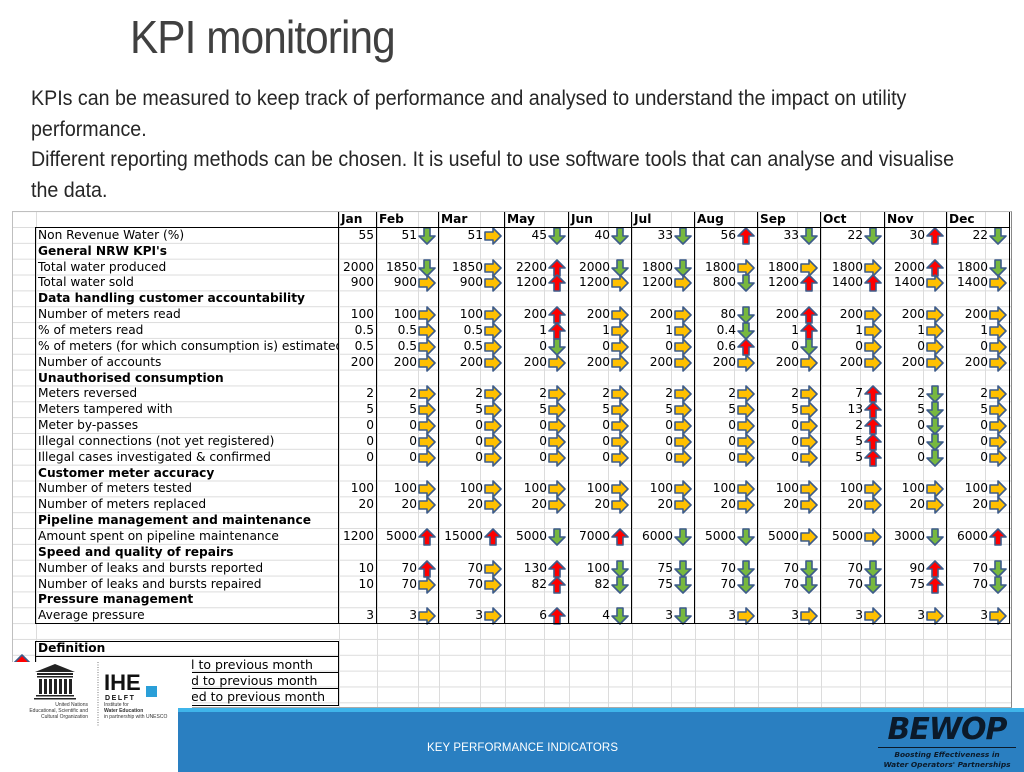 This screenshot has width=1024, height=772. I want to click on kpi-label: Number of leaks and bursts repaired, so click(150, 583).